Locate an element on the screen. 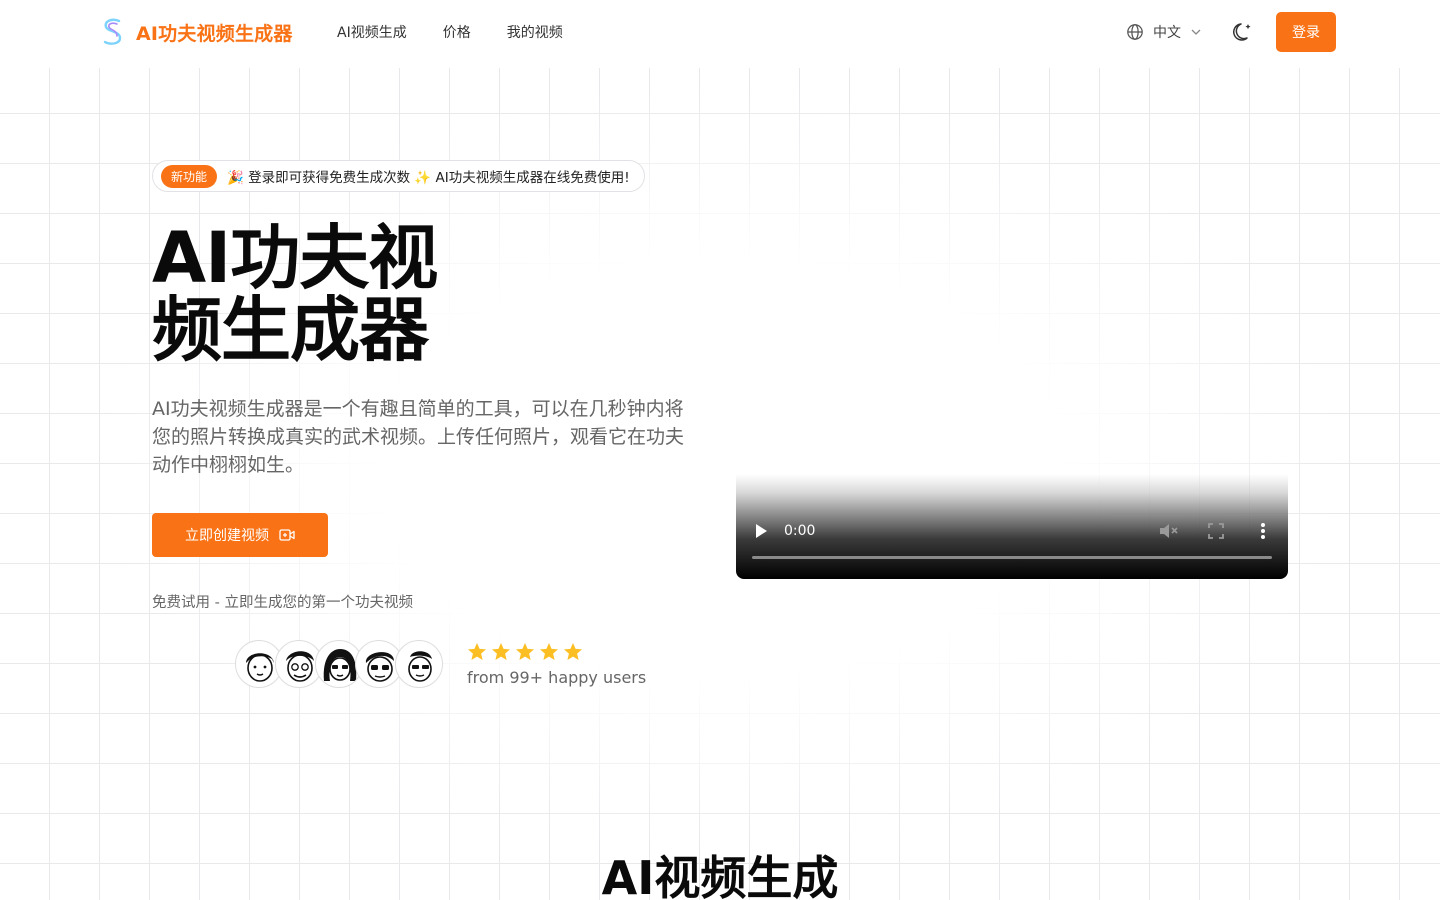 Image resolution: width=1440 pixels, height=900 pixels. language-label: 中文 is located at coordinates (1167, 33).